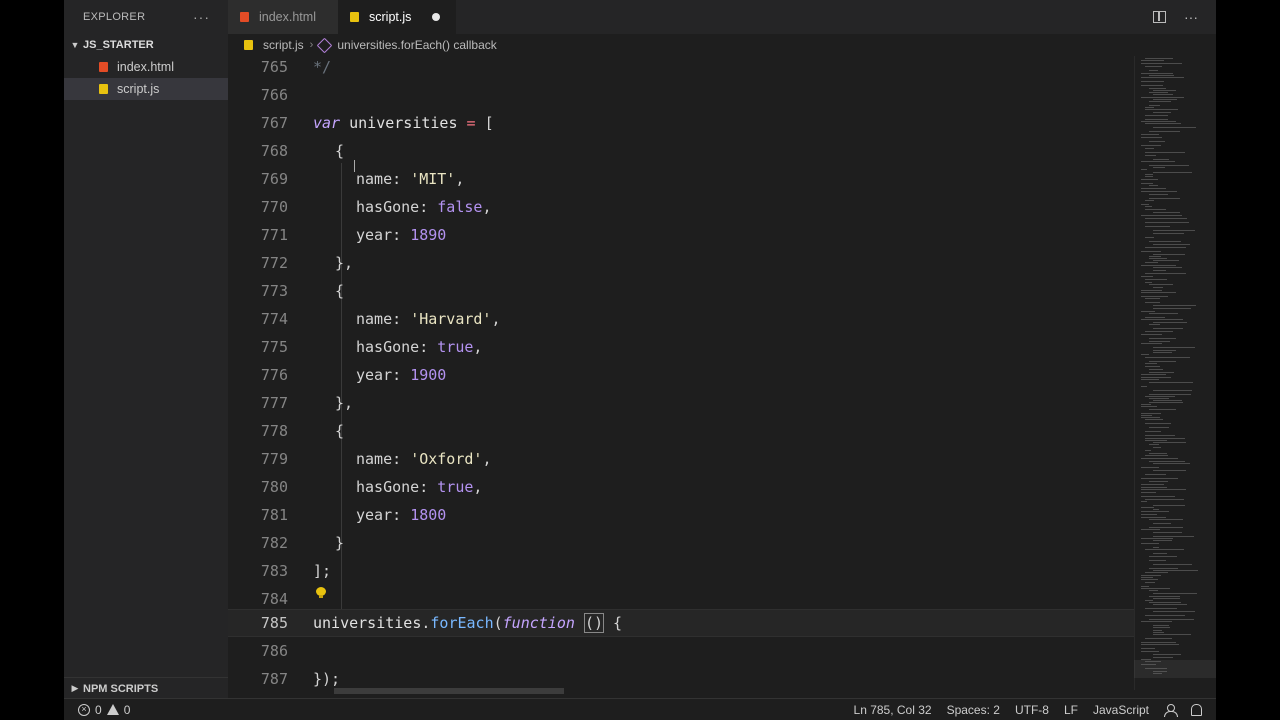 This screenshot has height=720, width=1280. Describe the element at coordinates (893, 710) in the screenshot. I see `cursor-position: Ln 785, Col 32` at that location.